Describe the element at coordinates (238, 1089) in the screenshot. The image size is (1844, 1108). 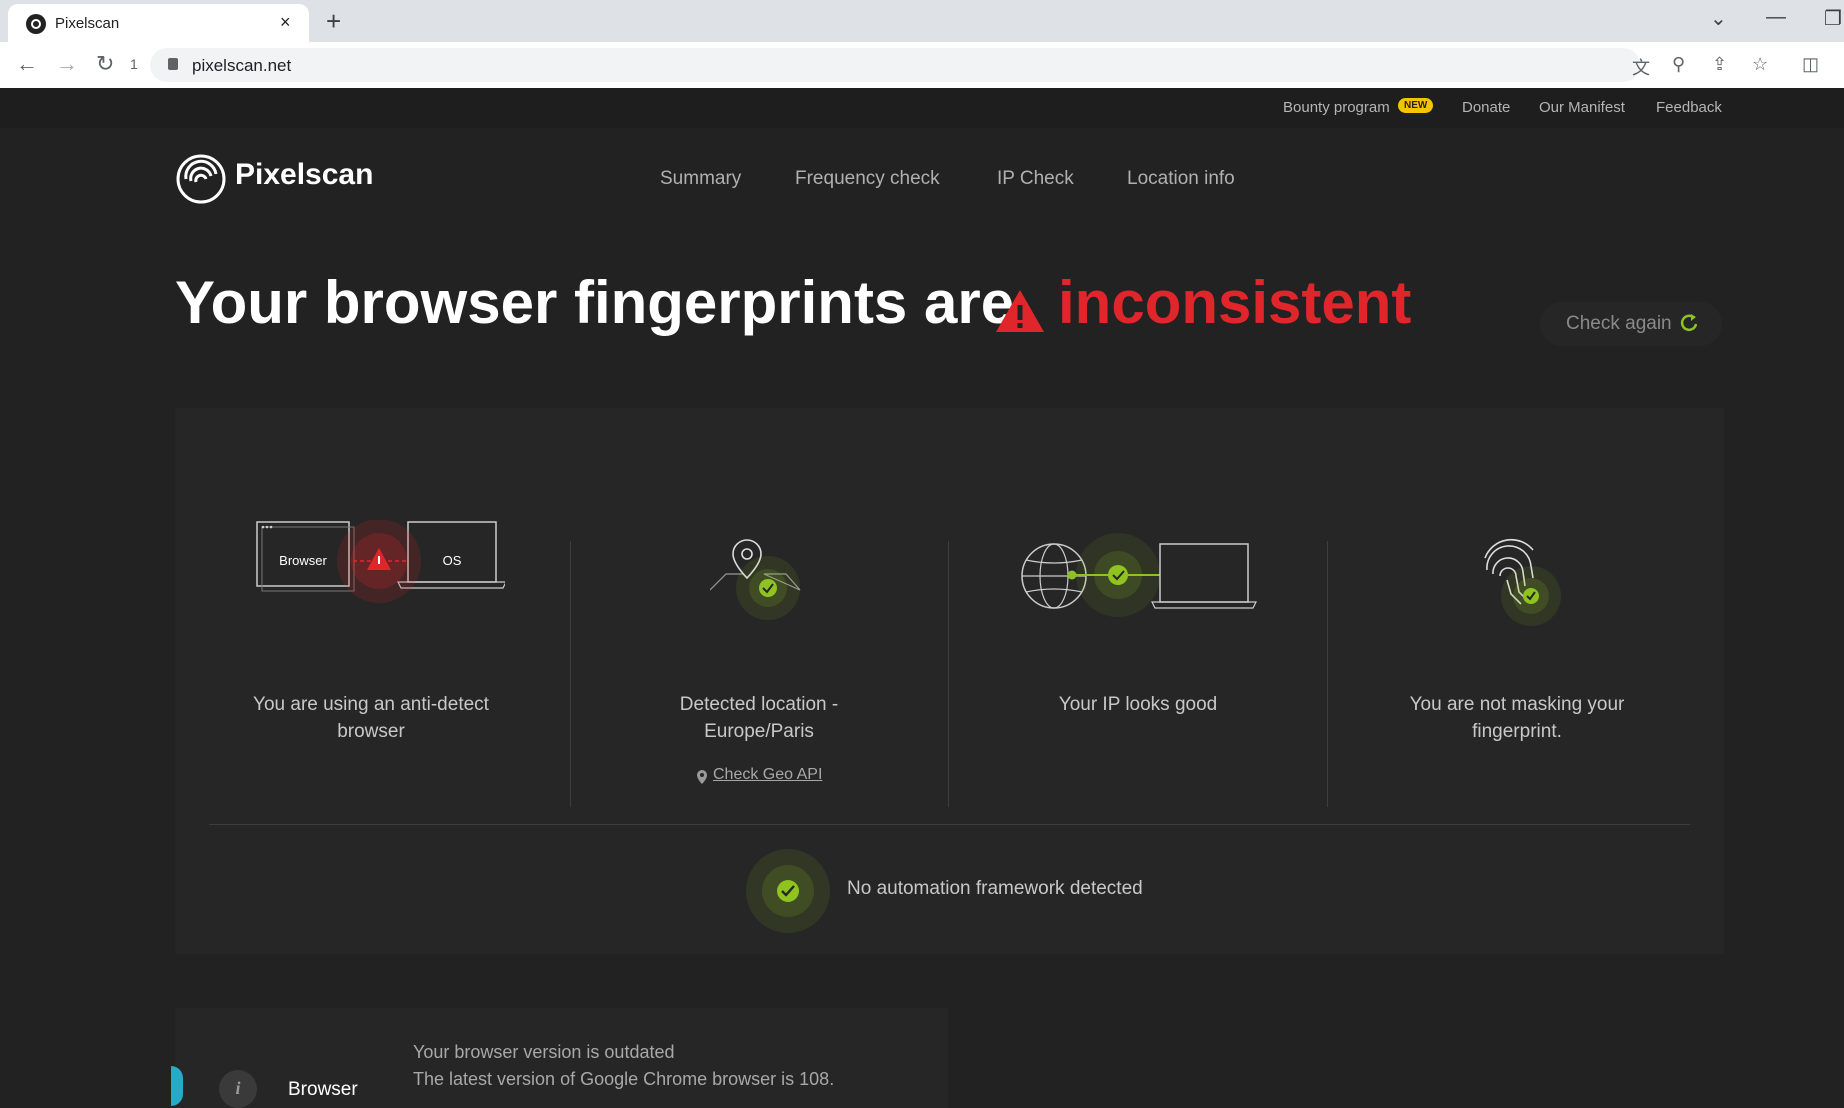
I see `info-icon: i` at that location.